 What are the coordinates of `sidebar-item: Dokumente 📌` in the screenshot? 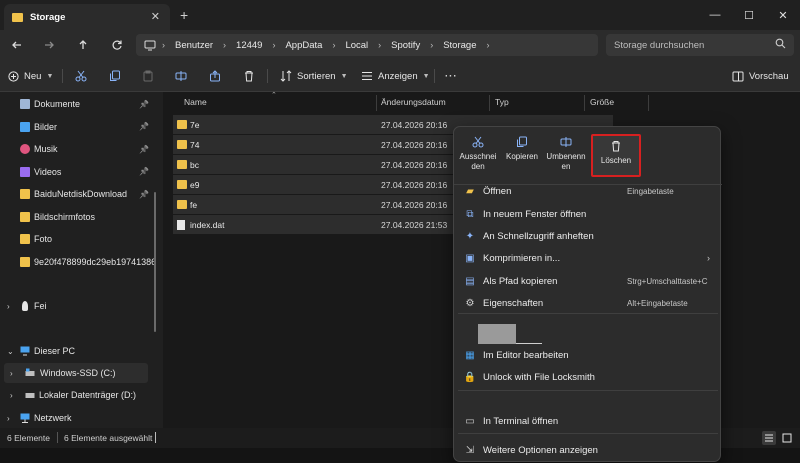 It's located at (80, 104).